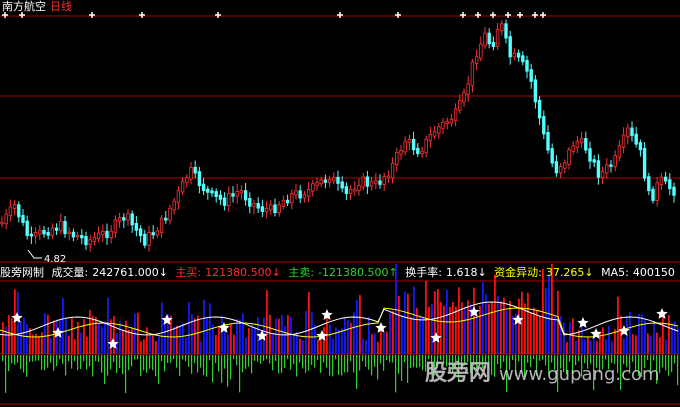 This screenshot has width=680, height=407. Describe the element at coordinates (518, 272) in the screenshot. I see `fund-label: 资金异动:` at that location.